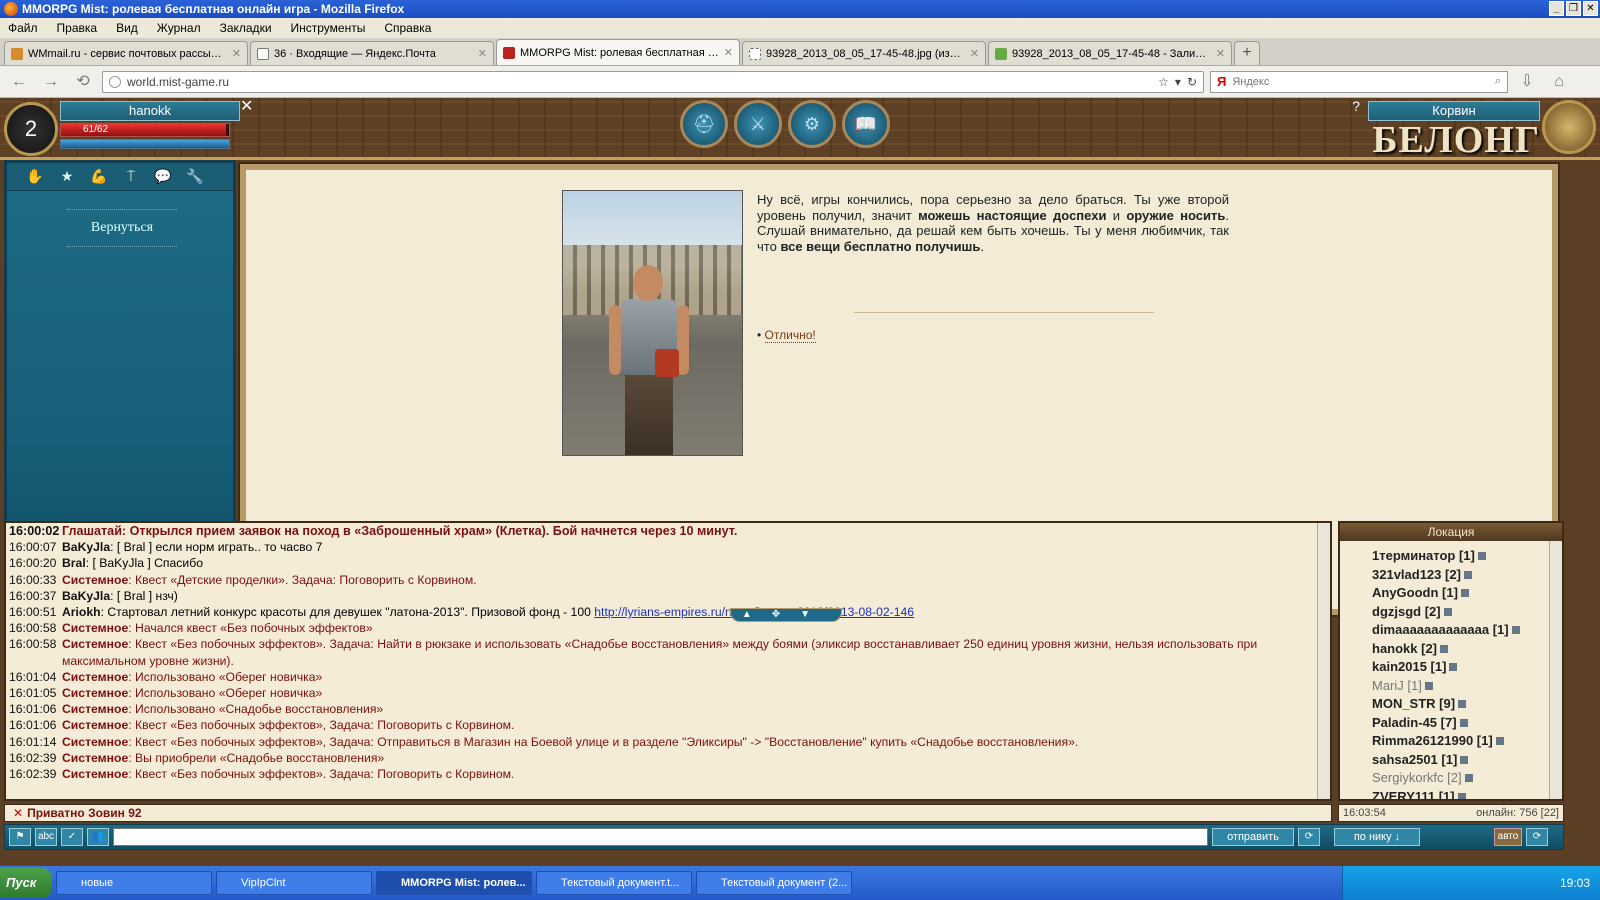 The image size is (1600, 900). I want to click on location-player: ZVERY111 [1], so click(1467, 793).